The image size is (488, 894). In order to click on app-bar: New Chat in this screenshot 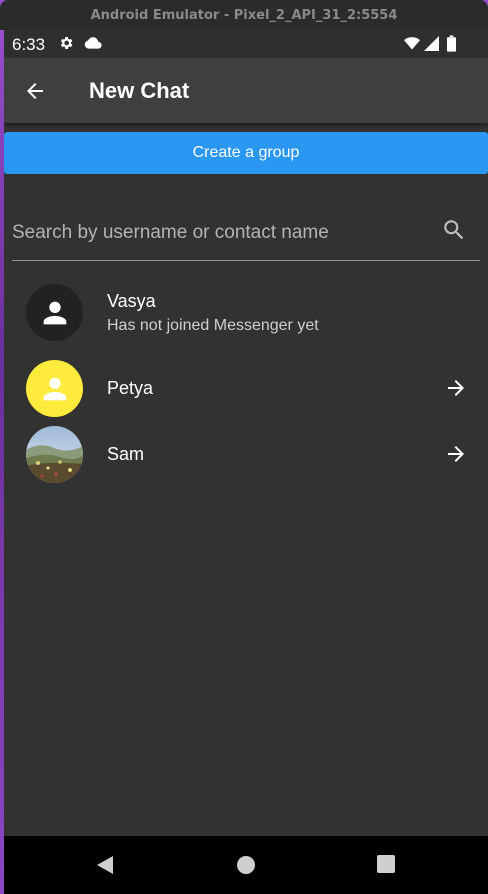, I will do `click(246, 90)`.